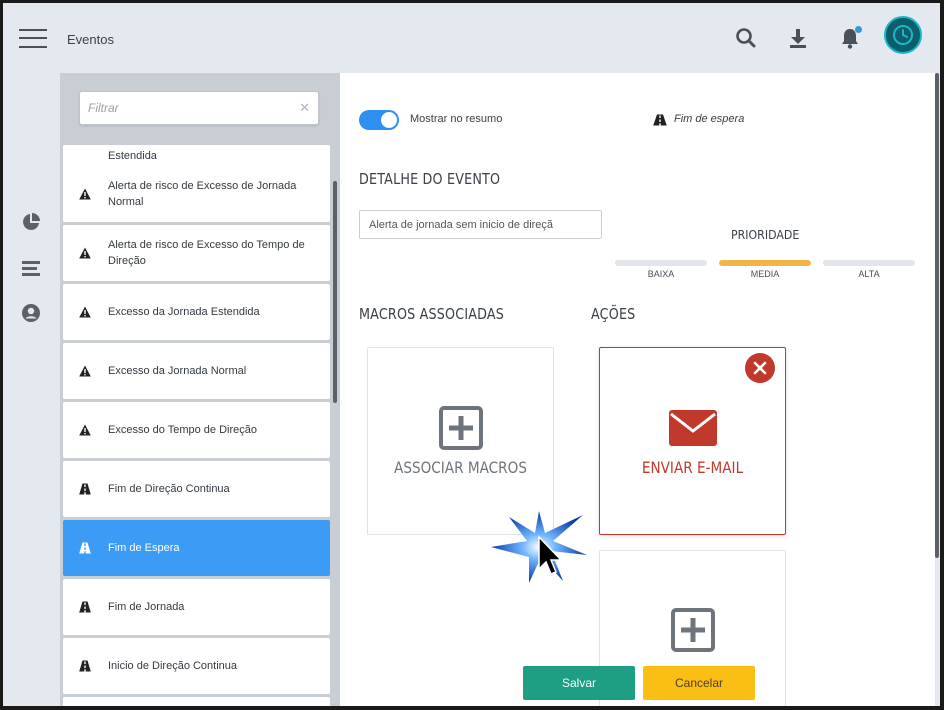 This screenshot has height=710, width=944. I want to click on list-icon, so click(31, 268).